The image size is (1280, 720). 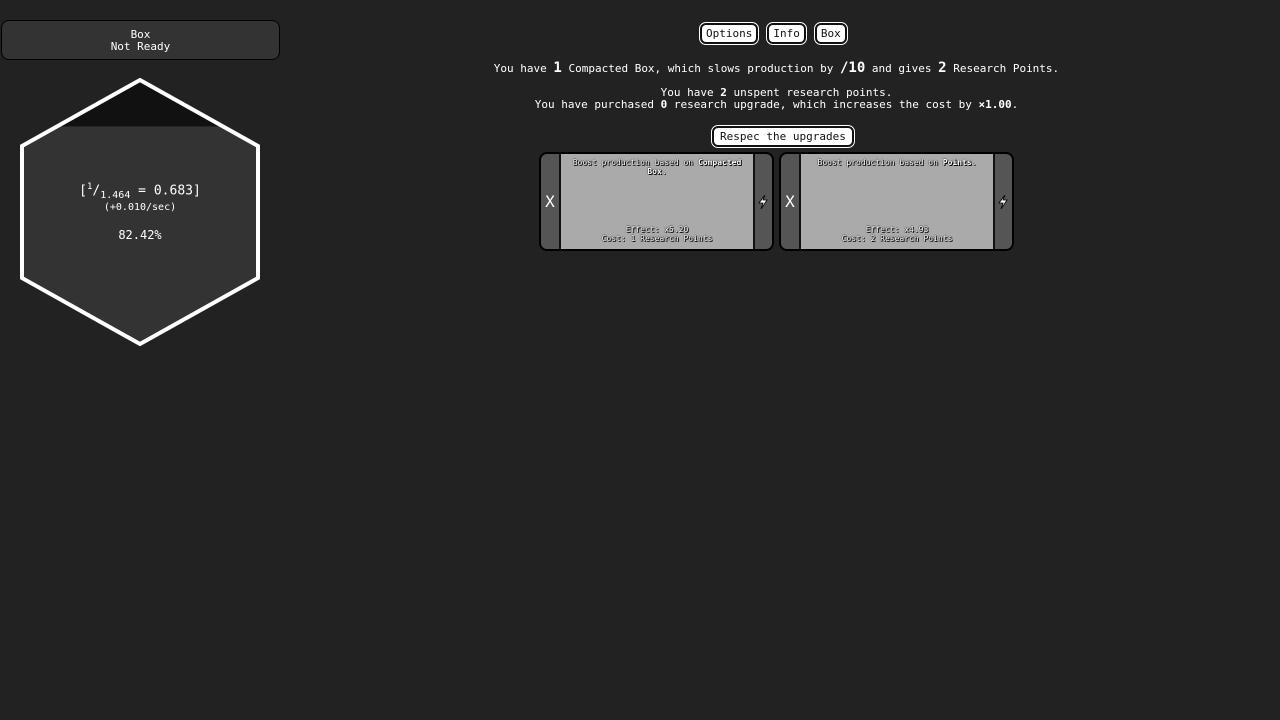 I want to click on hexagon-unfilled-region, so click(x=140, y=103).